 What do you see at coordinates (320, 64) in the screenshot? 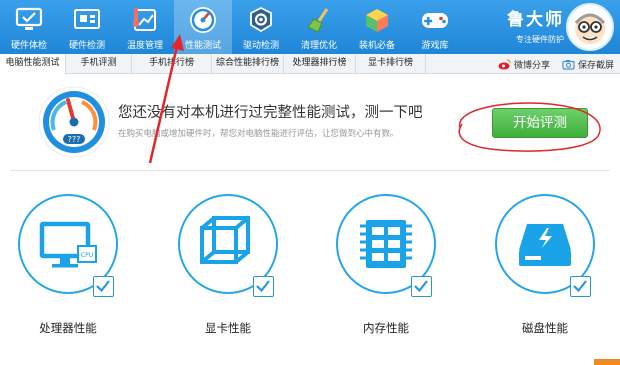
I see `tab-cpu-ranking: 处理器排行榜` at bounding box center [320, 64].